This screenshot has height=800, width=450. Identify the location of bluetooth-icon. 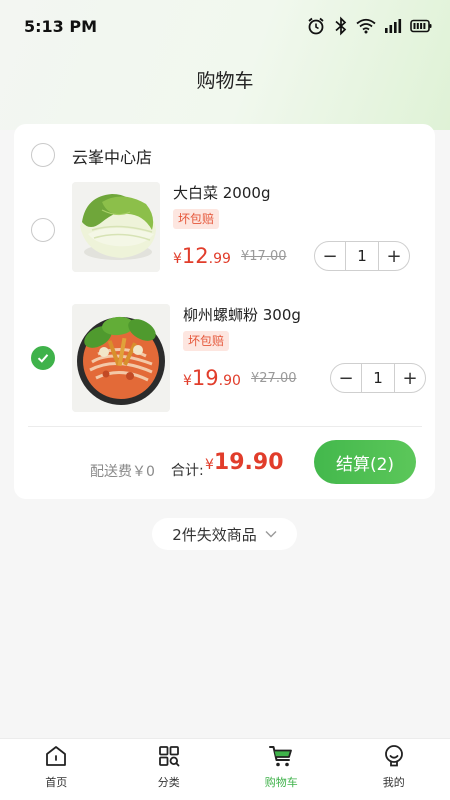
(341, 26).